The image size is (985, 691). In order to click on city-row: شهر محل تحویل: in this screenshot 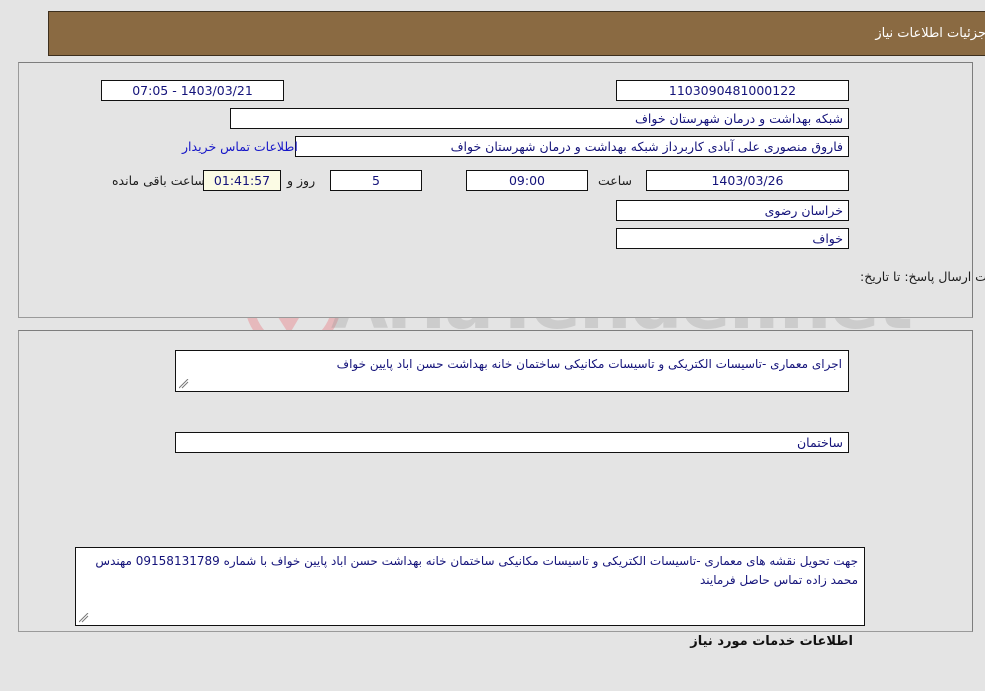, I will do `click(922, 372)`.